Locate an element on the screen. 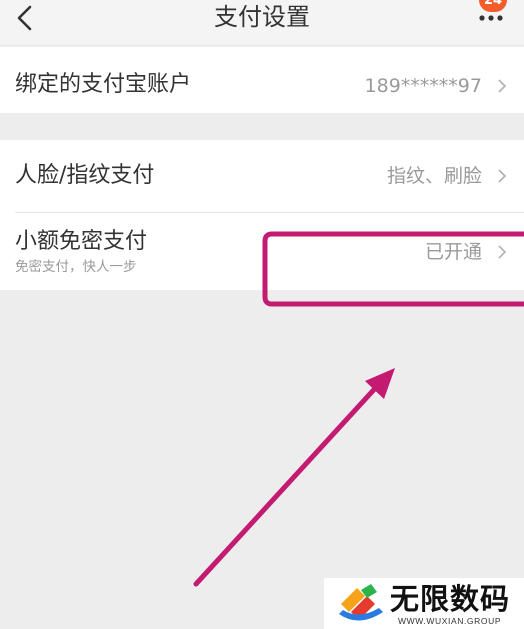 The width and height of the screenshot is (524, 629). nav-bar: 支付设置 24 is located at coordinates (262, 22).